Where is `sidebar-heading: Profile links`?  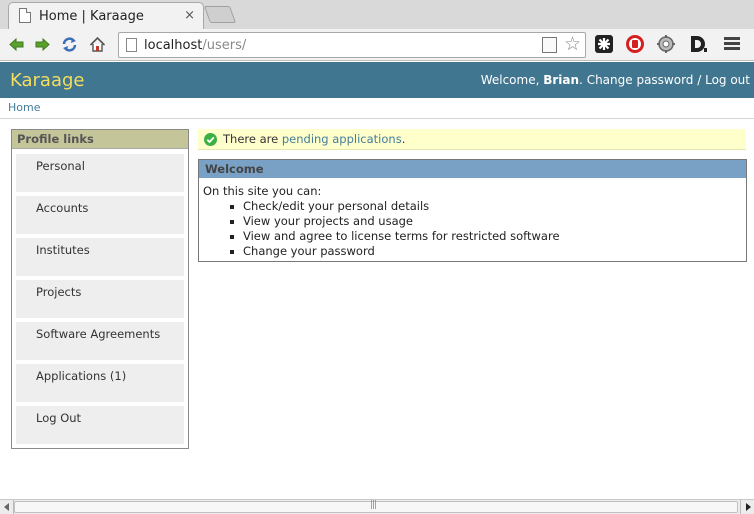
sidebar-heading: Profile links is located at coordinates (100, 139).